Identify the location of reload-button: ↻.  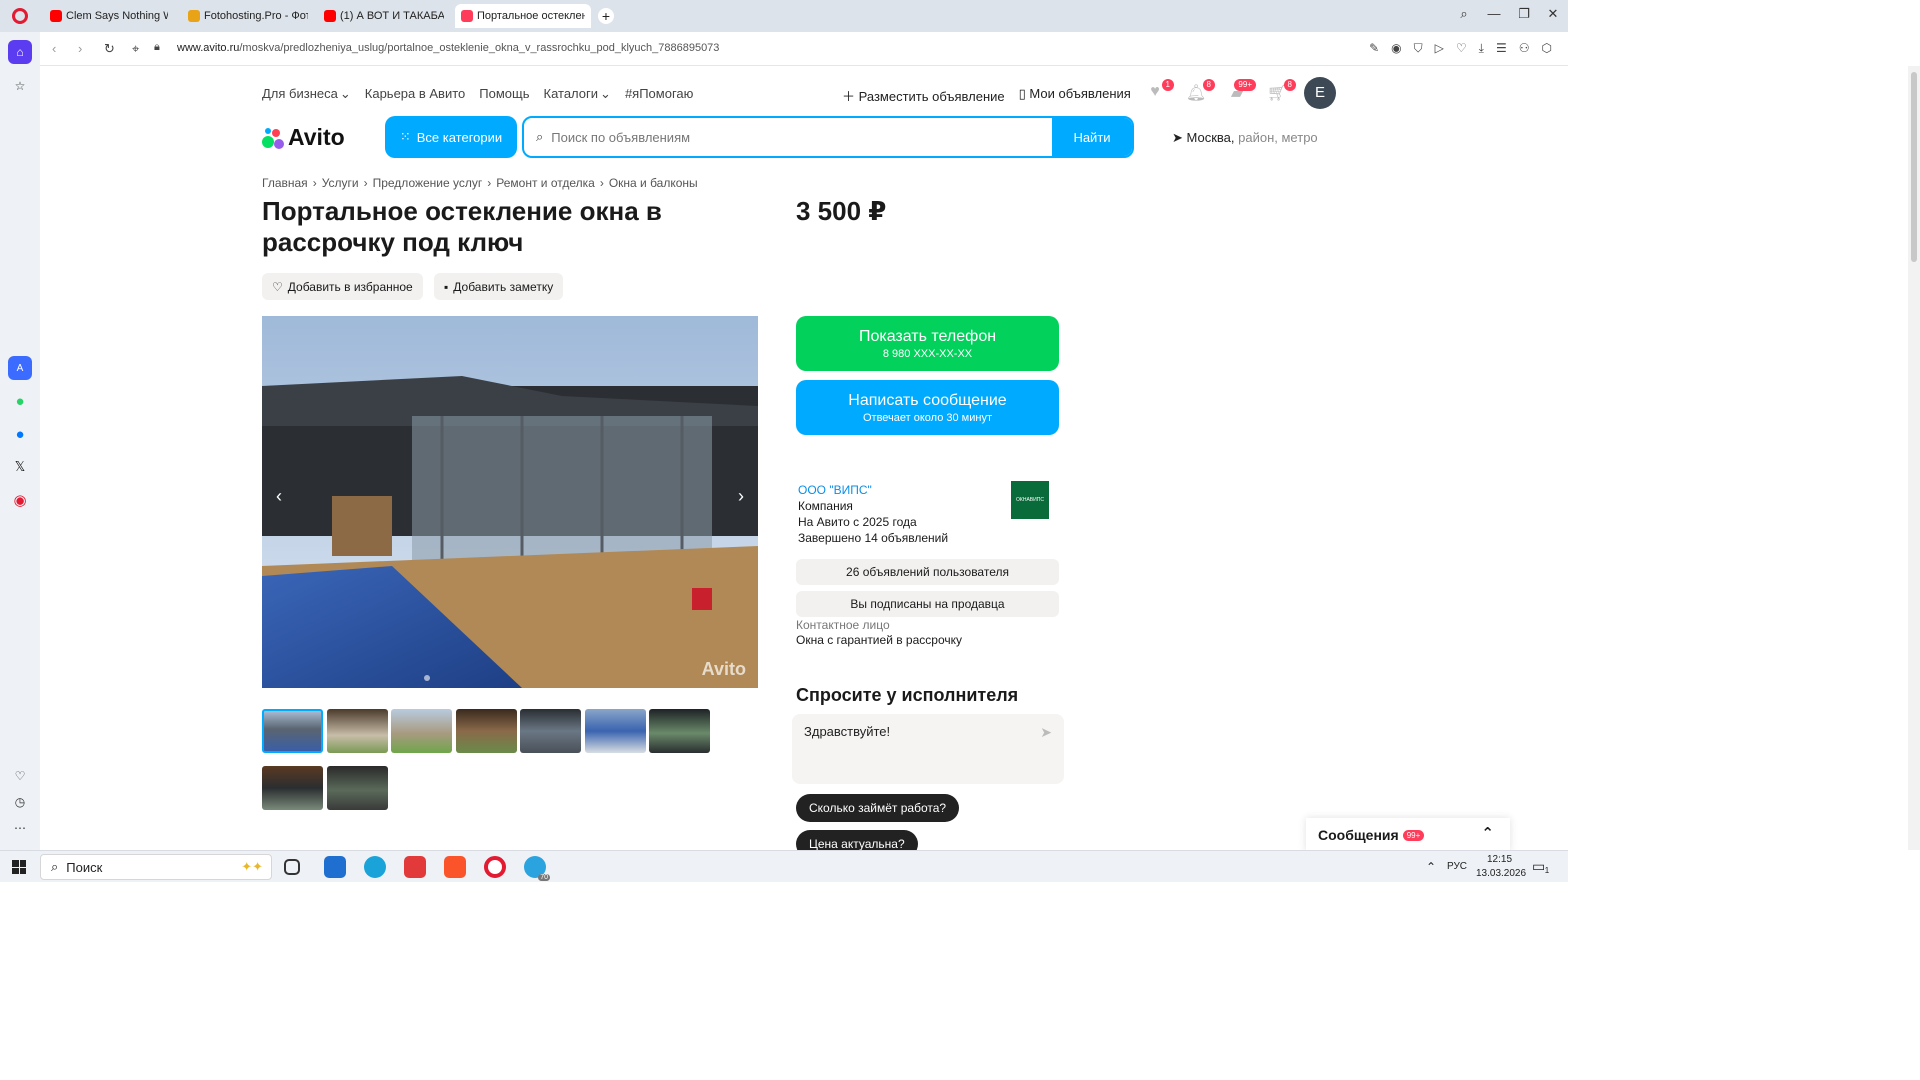
(109, 49).